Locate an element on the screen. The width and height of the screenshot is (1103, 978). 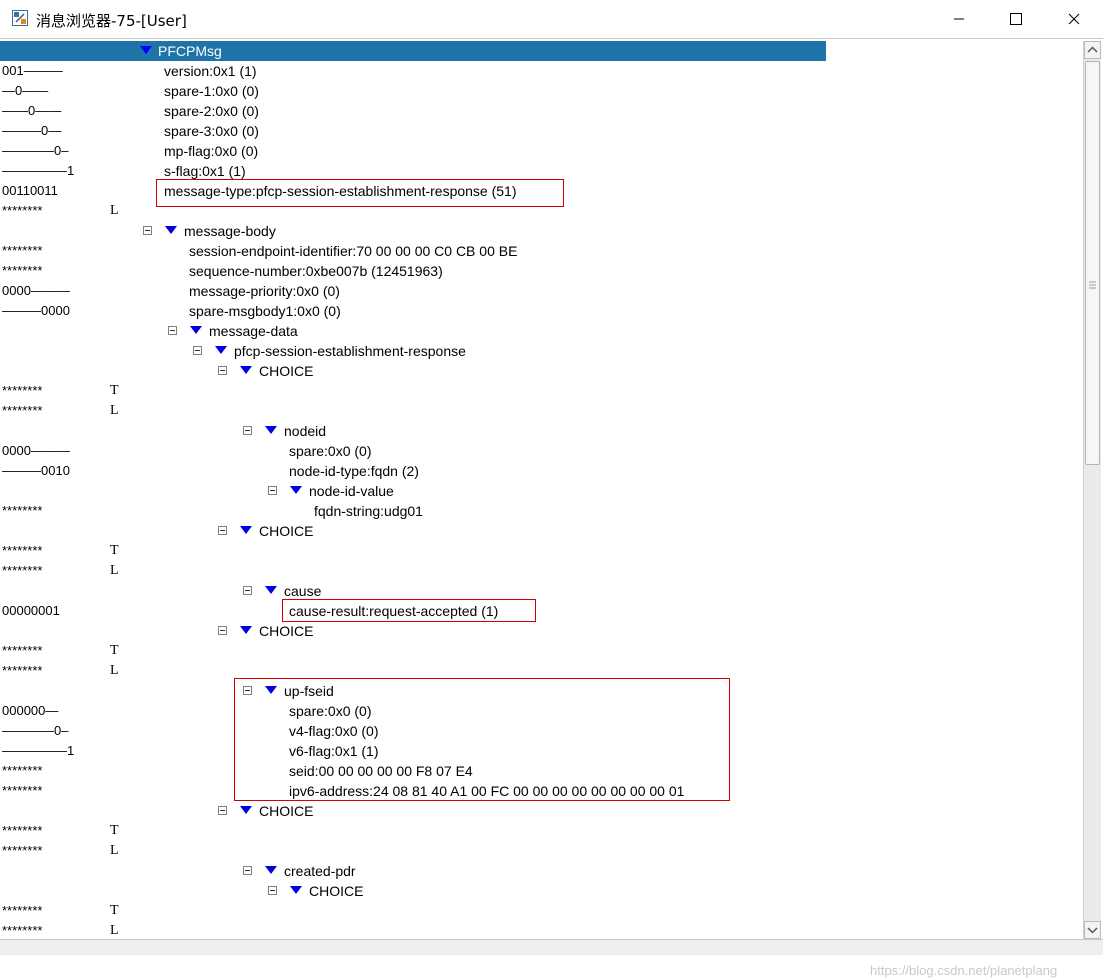
maximize-button is located at coordinates (1017, 19).